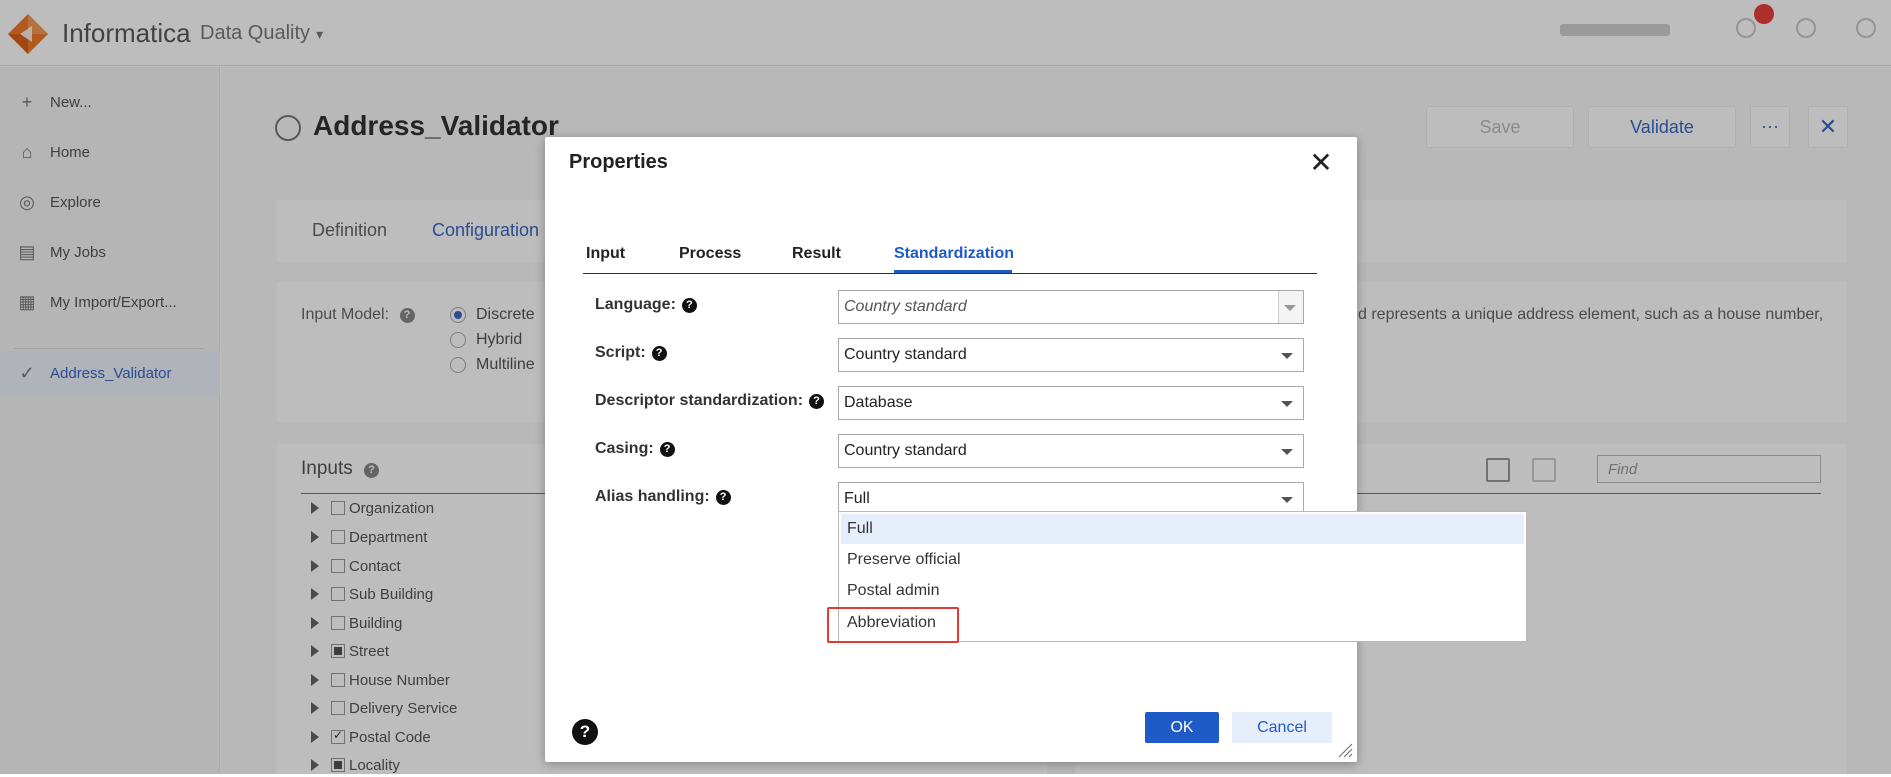 This screenshot has height=777, width=1891. Describe the element at coordinates (857, 498) in the screenshot. I see `select-value: Full` at that location.